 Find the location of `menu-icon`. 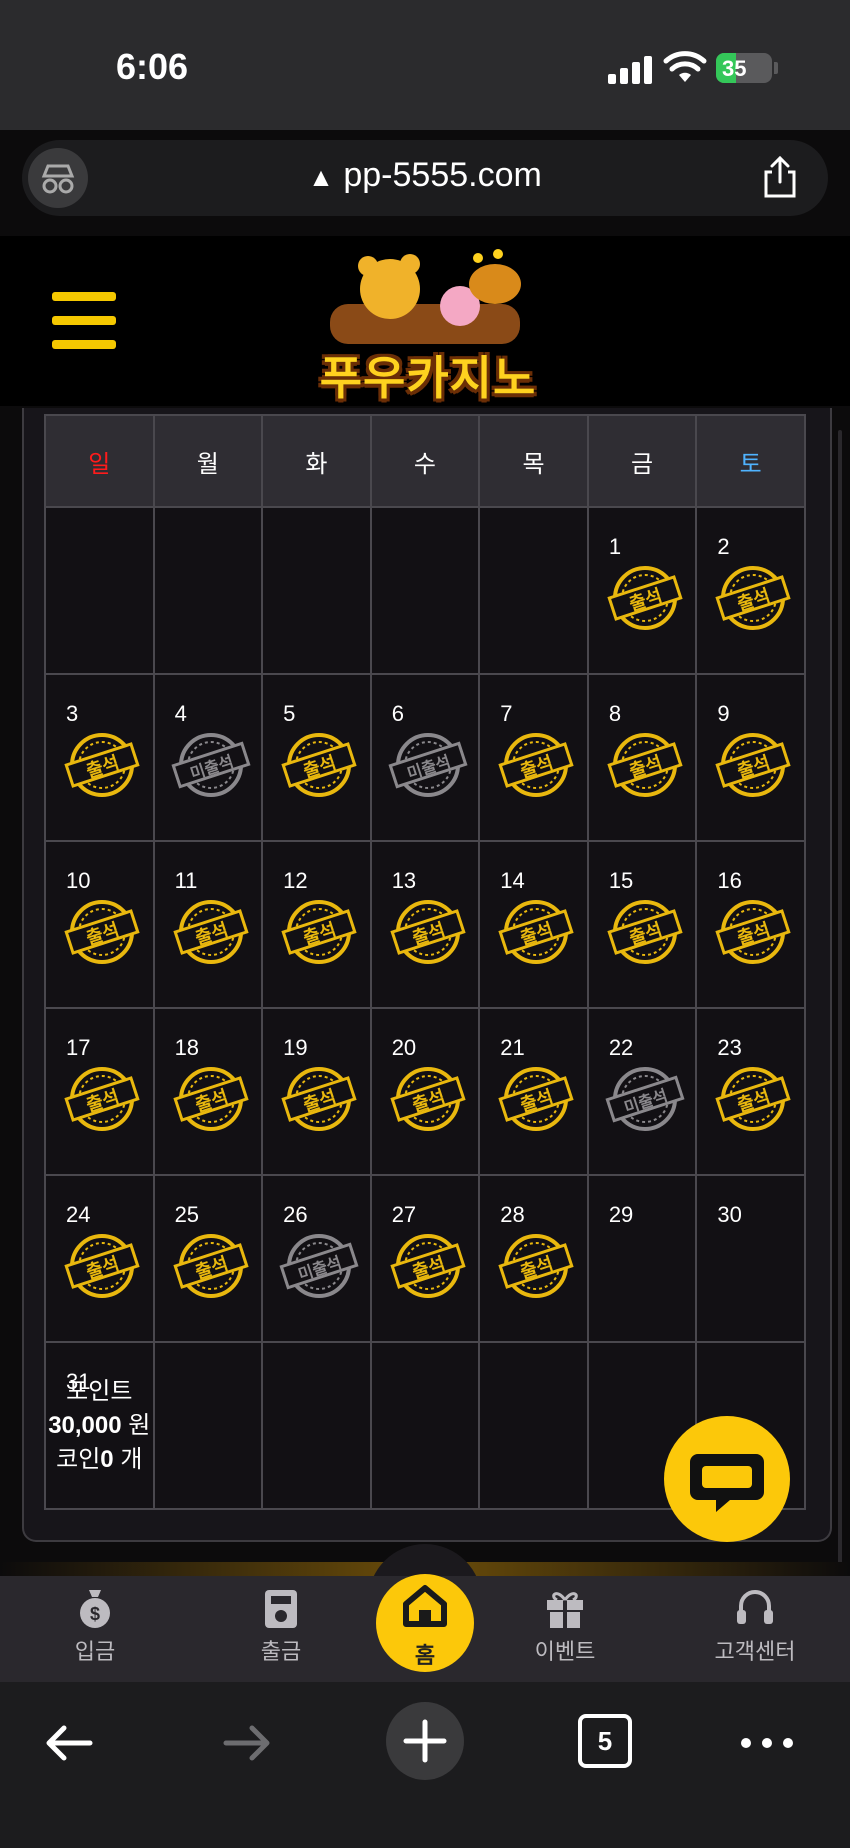

menu-icon is located at coordinates (84, 322).